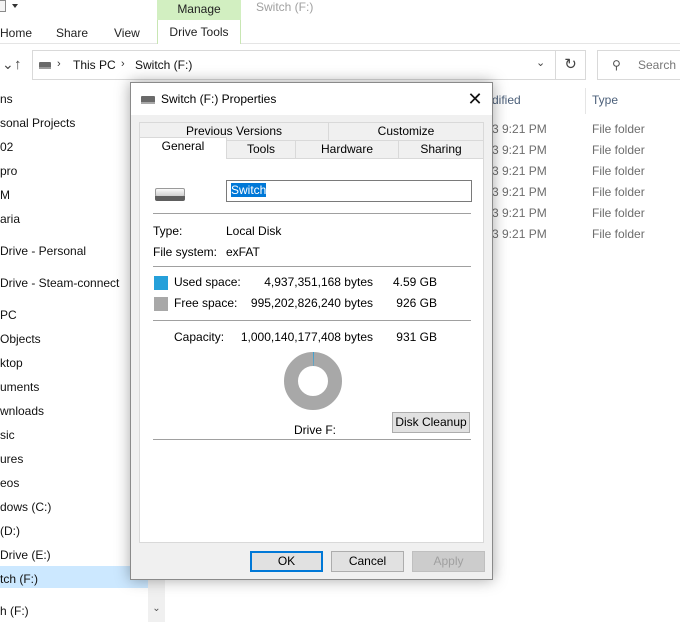 The image size is (680, 636). Describe the element at coordinates (206, 303) in the screenshot. I see `free-space-label: Free space:` at that location.